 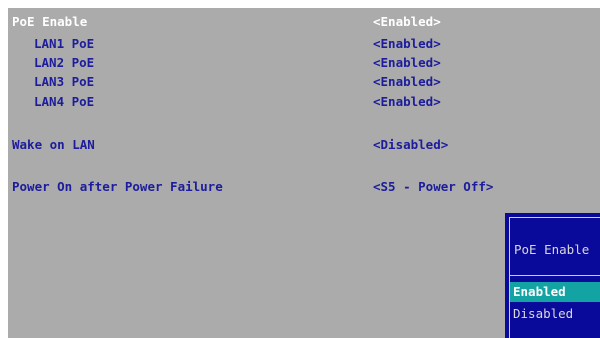 I want to click on setting-label-poe-enable: PoE Enable, so click(x=49, y=22).